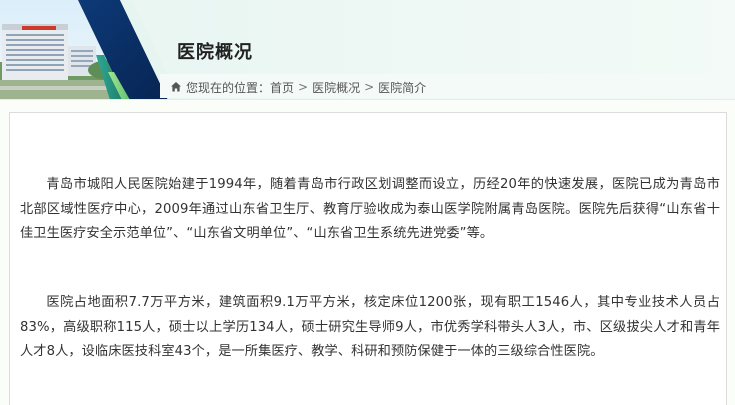  What do you see at coordinates (176, 87) in the screenshot?
I see `home-icon` at bounding box center [176, 87].